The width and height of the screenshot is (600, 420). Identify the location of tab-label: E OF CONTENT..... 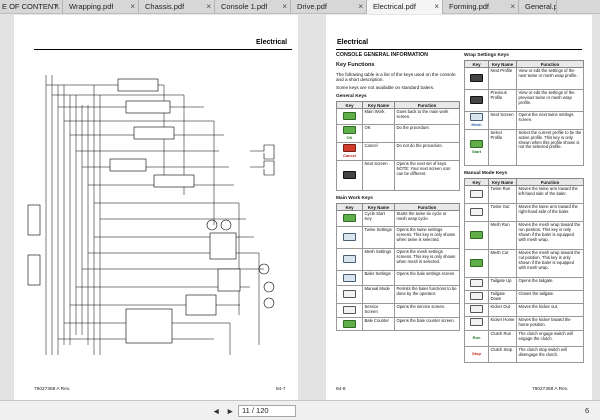
(31, 6).